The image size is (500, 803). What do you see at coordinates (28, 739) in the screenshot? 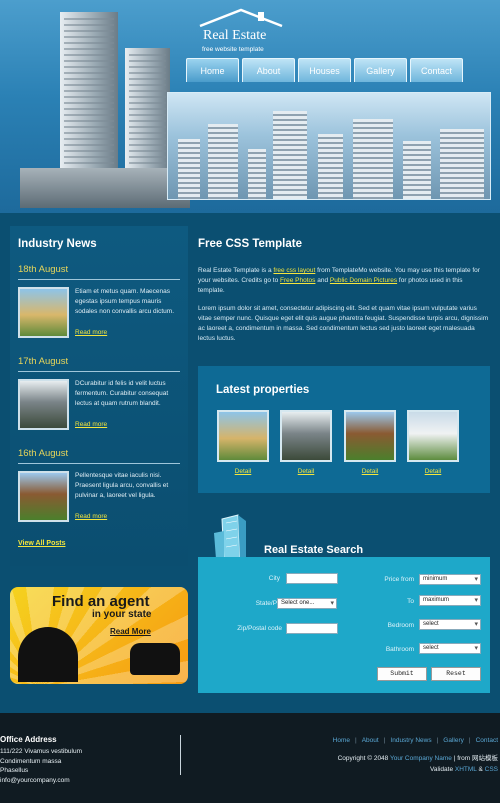
I see `office-address-title: Office Address` at bounding box center [28, 739].